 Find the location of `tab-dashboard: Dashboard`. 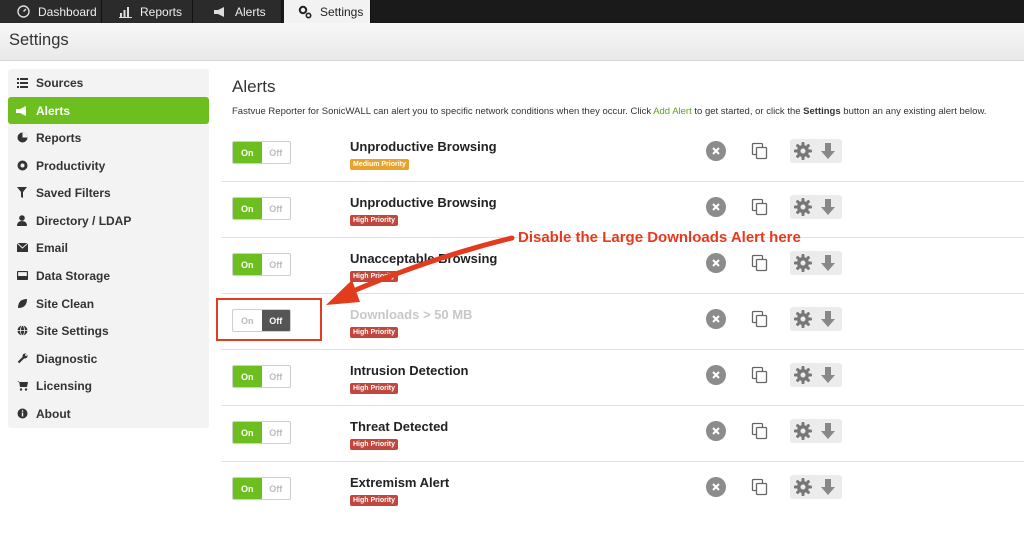

tab-dashboard: Dashboard is located at coordinates (51, 11).